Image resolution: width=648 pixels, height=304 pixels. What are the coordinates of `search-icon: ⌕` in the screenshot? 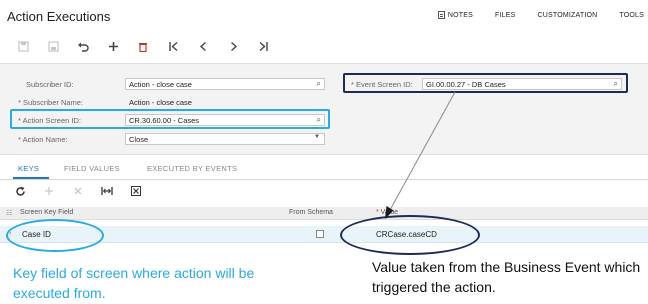 It's located at (319, 84).